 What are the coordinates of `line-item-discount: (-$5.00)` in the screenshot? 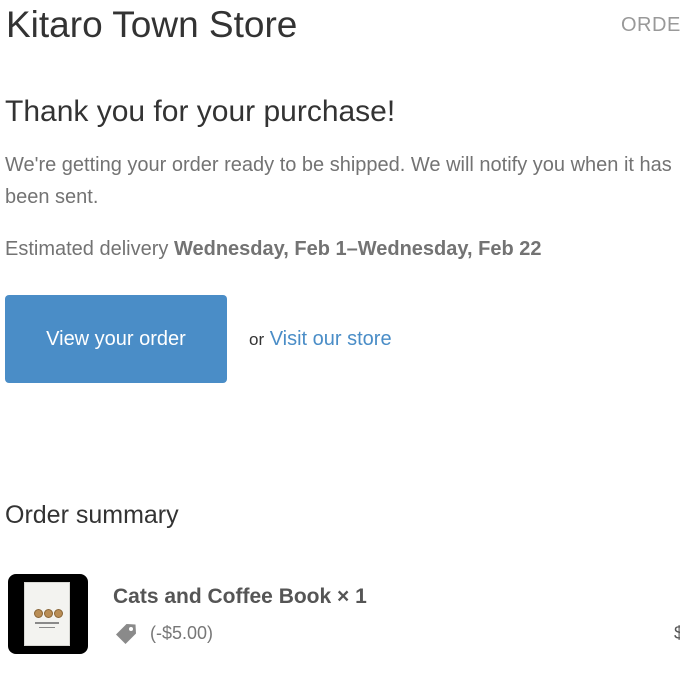 It's located at (182, 633).